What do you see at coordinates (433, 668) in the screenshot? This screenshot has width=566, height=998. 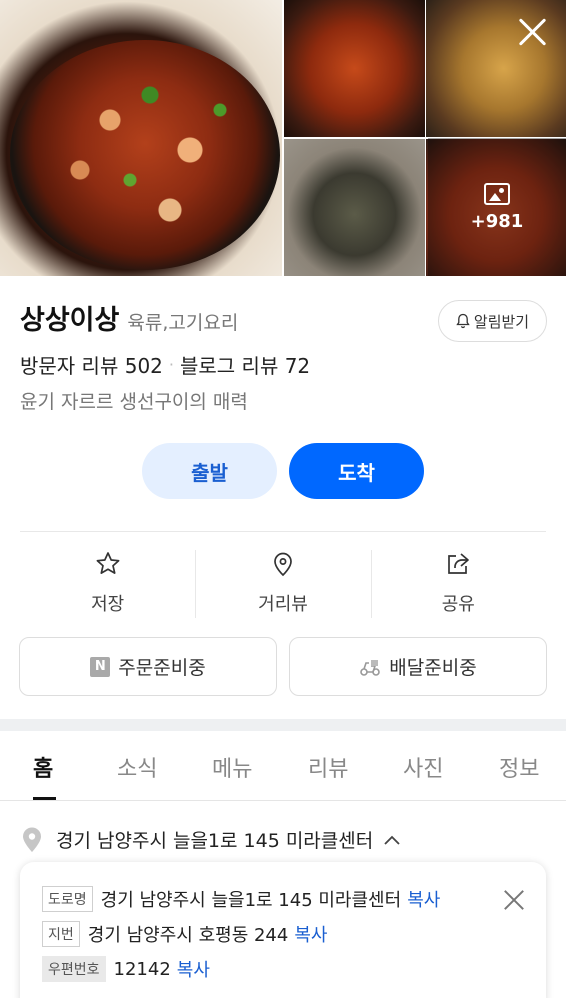 I see `delivery-label: 배달준비중` at bounding box center [433, 668].